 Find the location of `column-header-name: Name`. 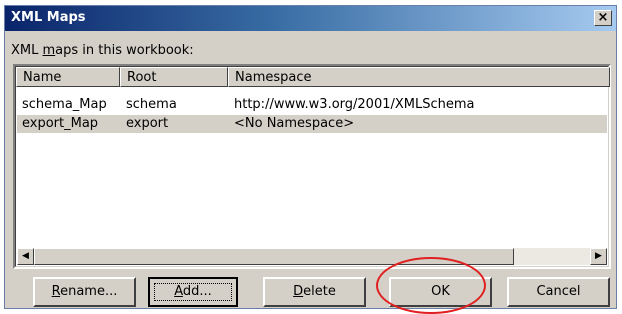

column-header-name: Name is located at coordinates (68, 77).